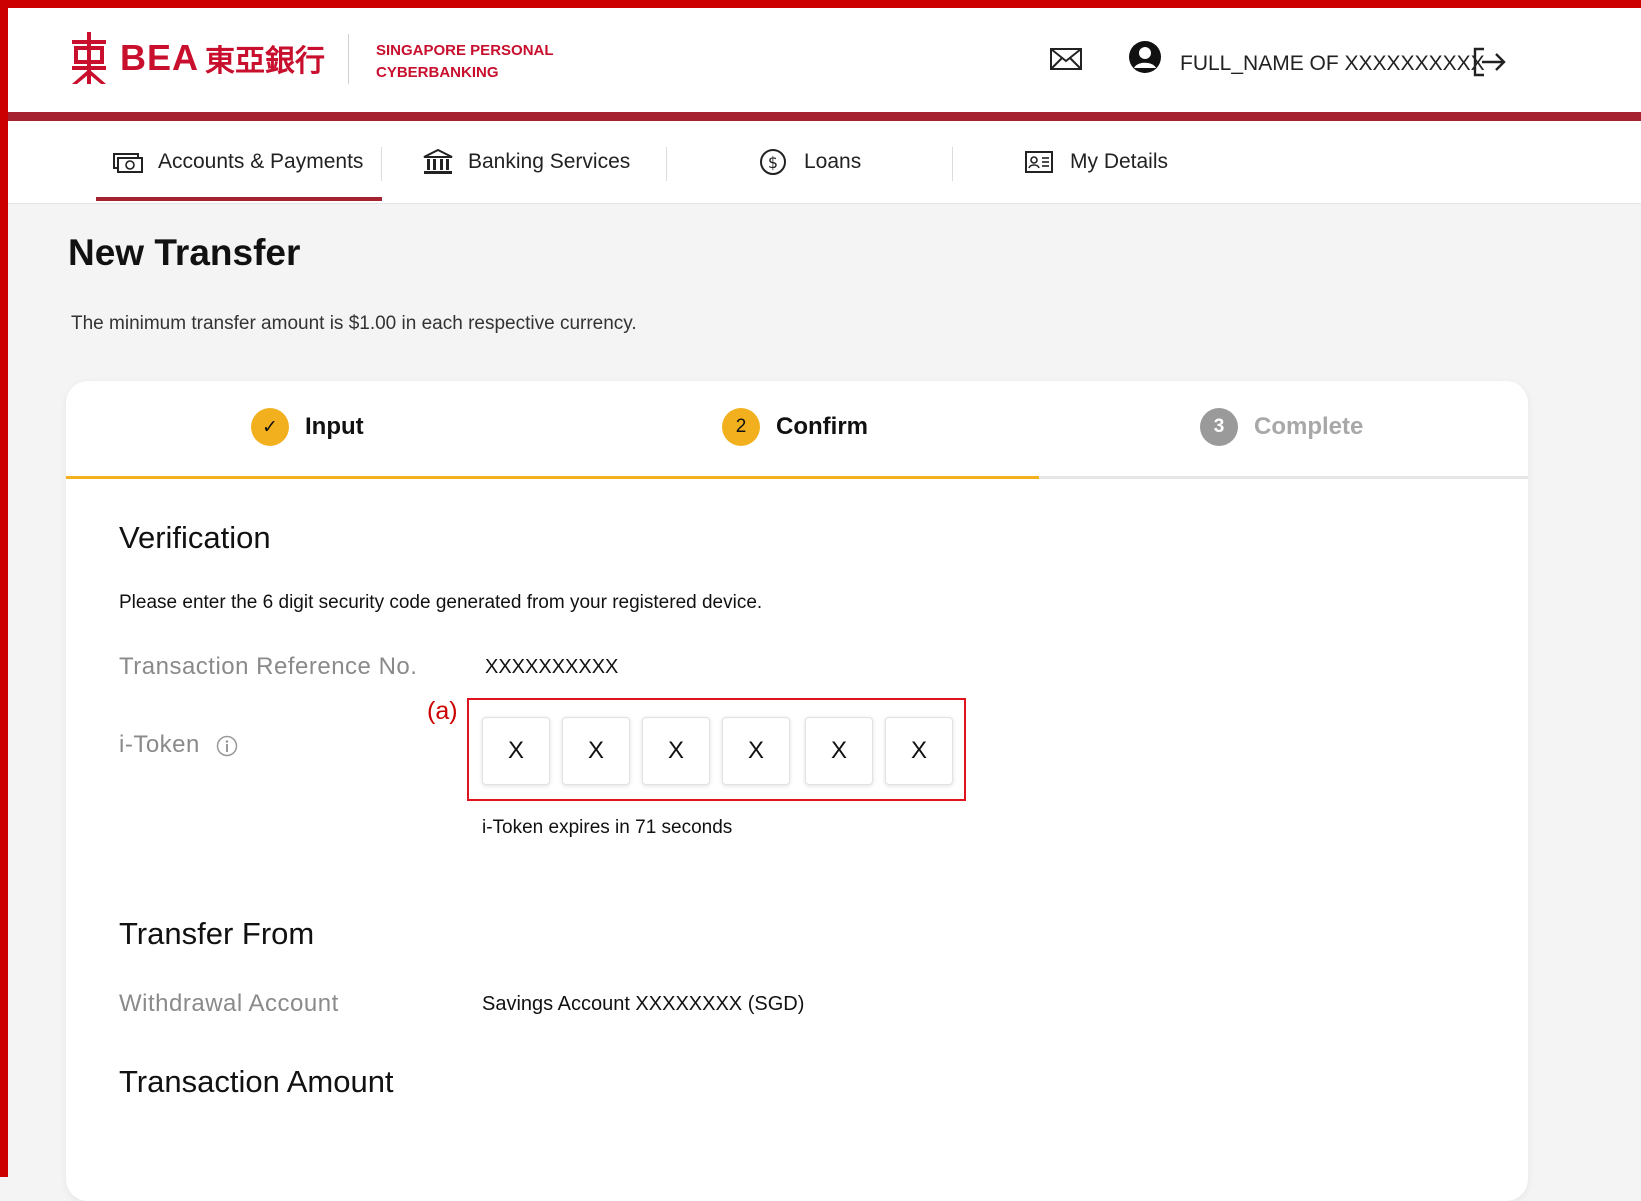  Describe the element at coordinates (1066, 59) in the screenshot. I see `mail-icon` at that location.